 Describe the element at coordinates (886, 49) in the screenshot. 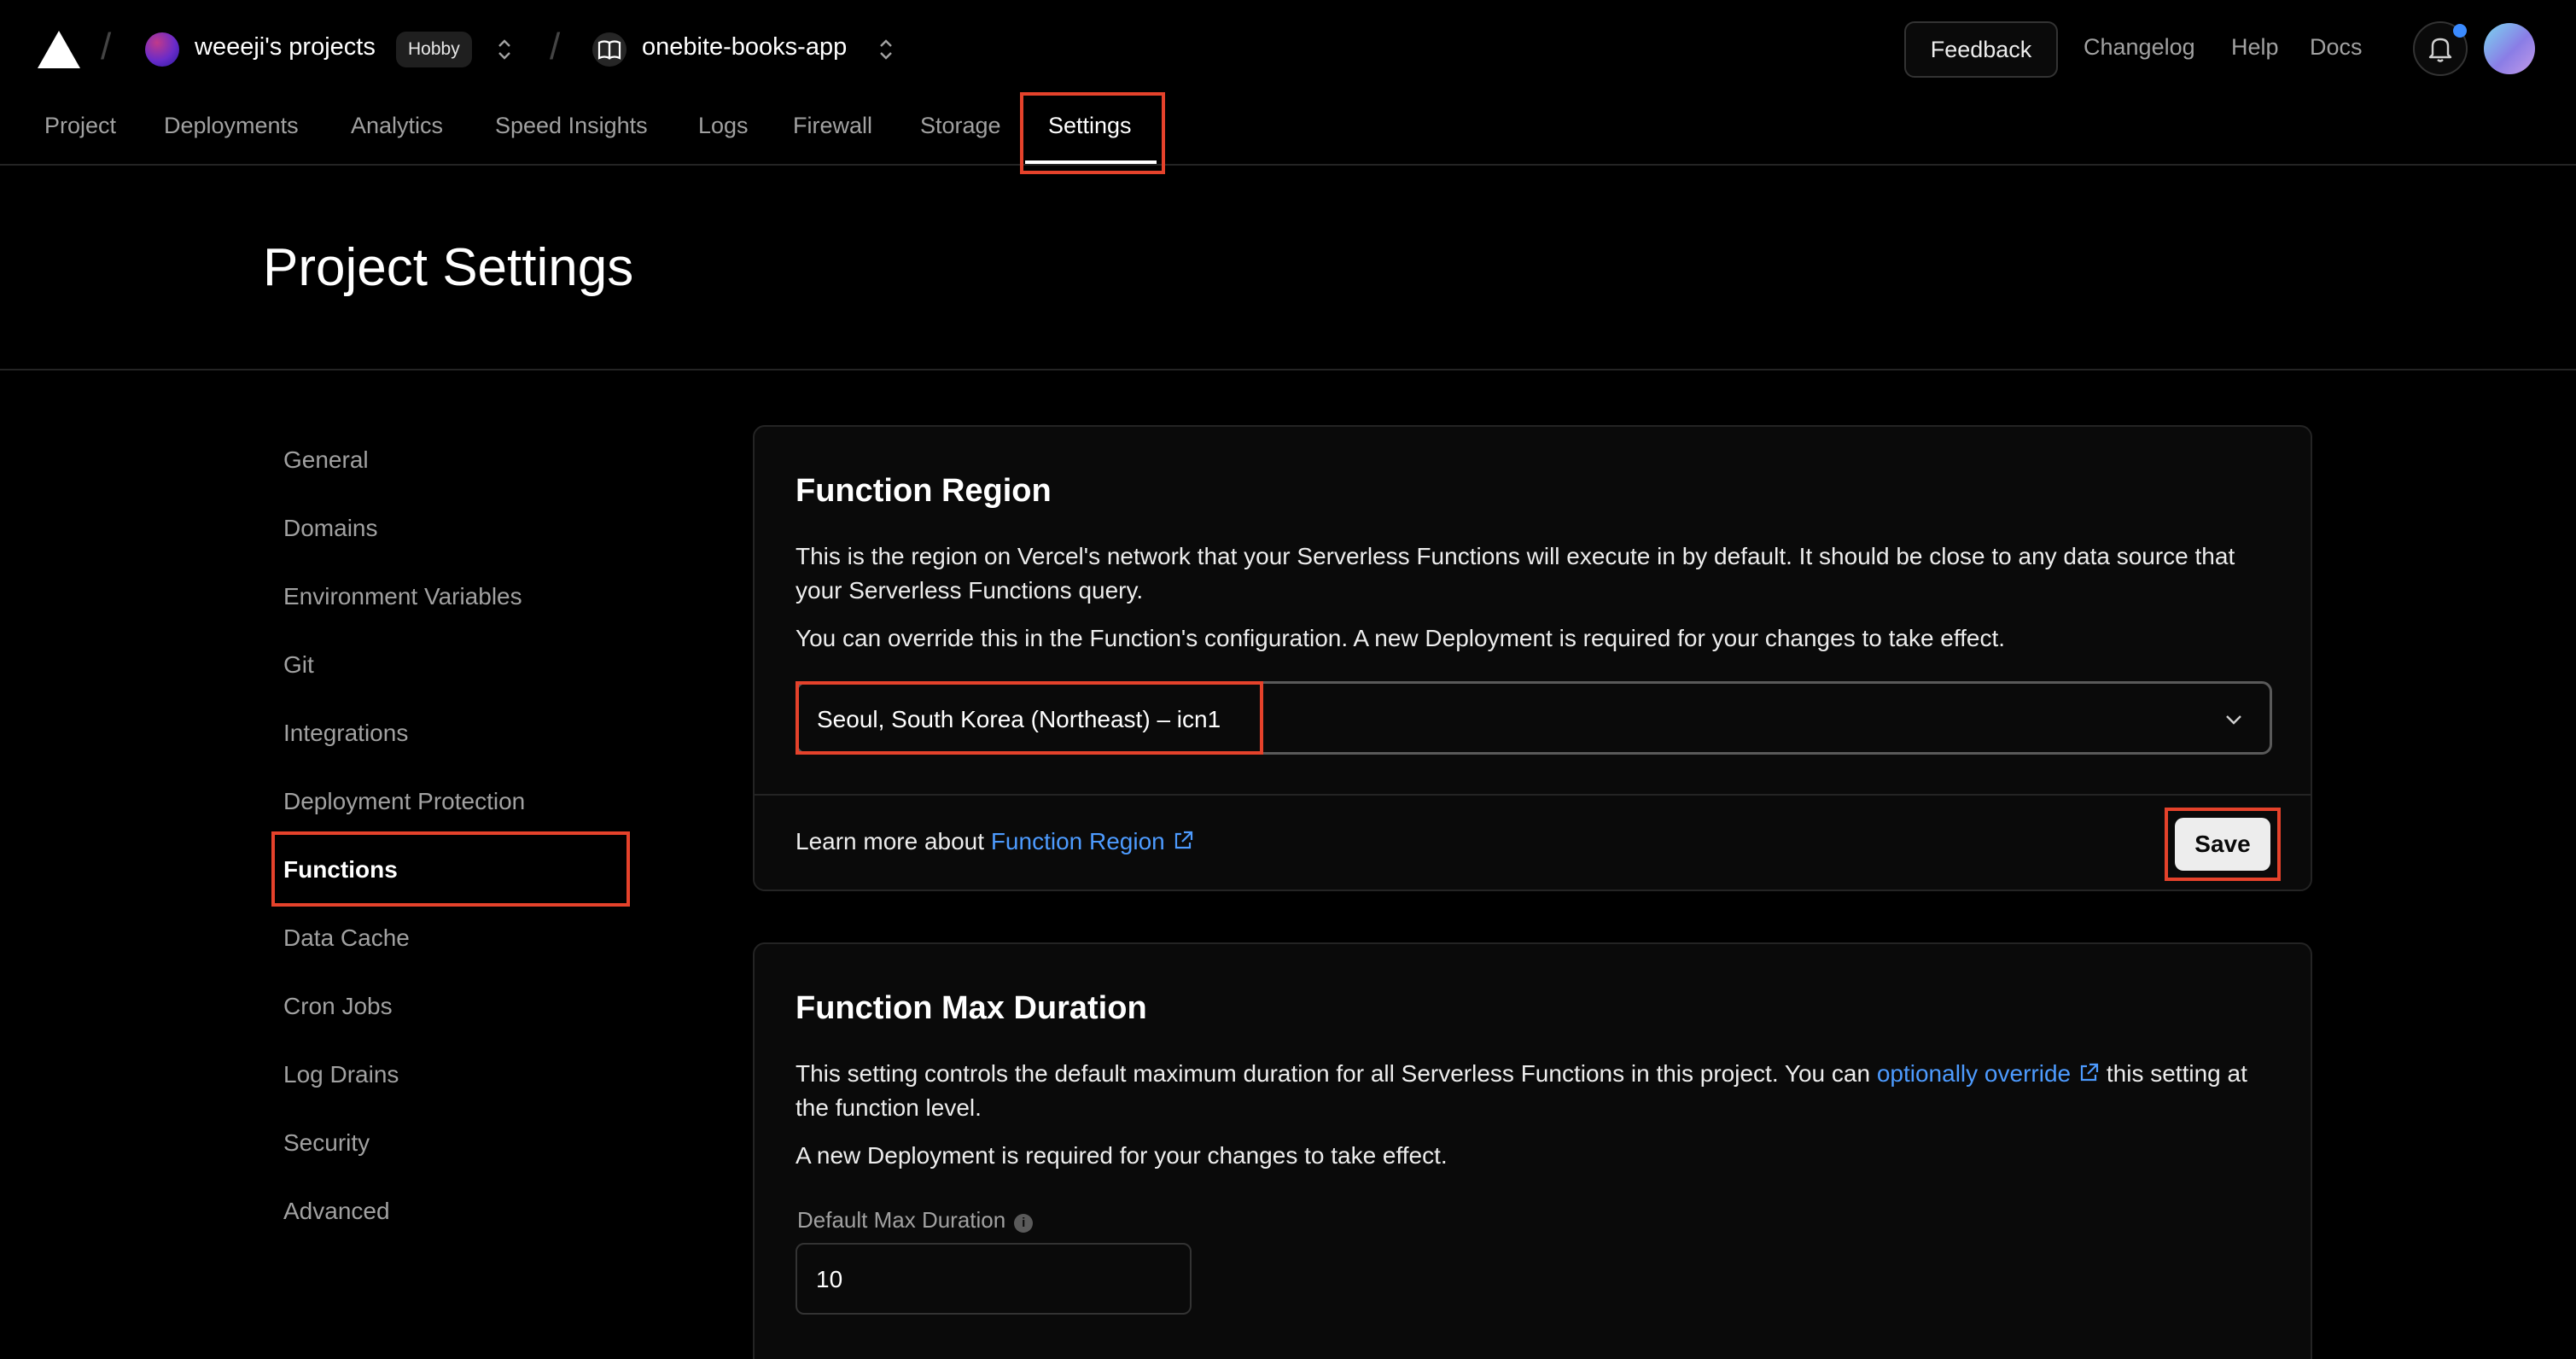

I see `project-switcher-icon` at that location.